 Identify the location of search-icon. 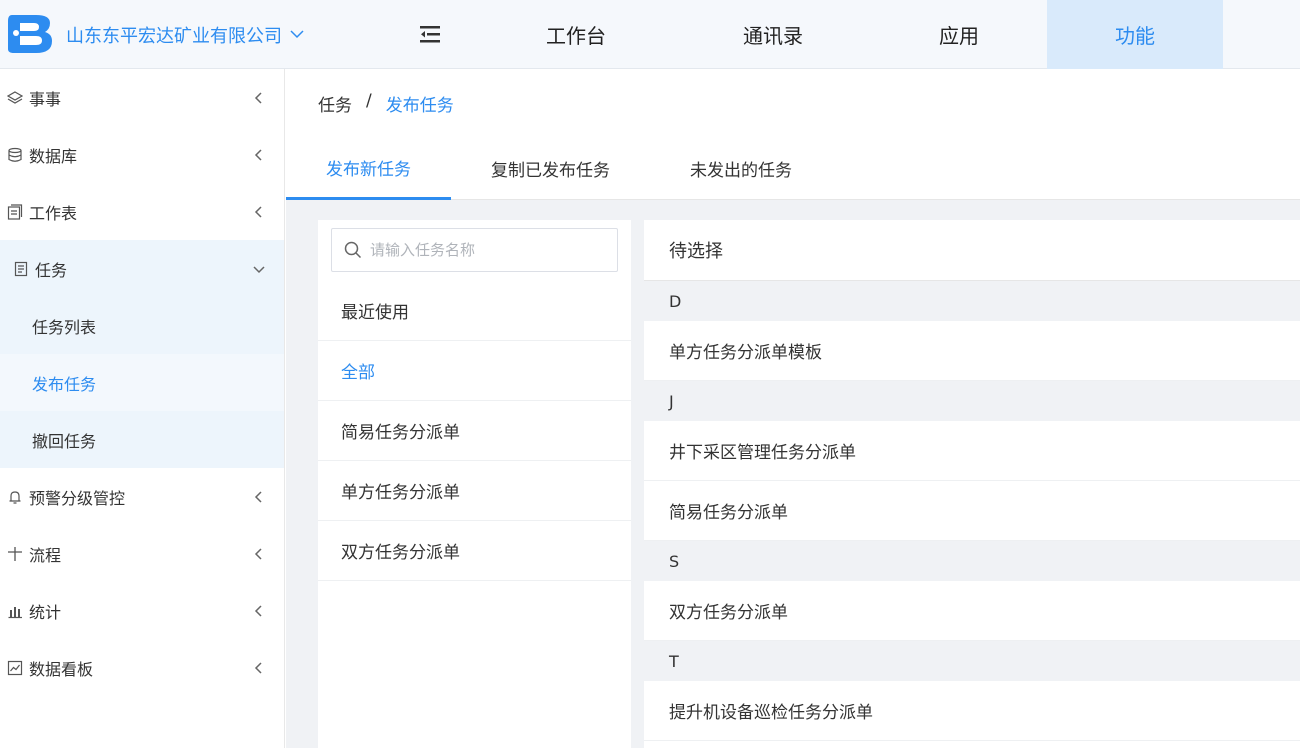
(353, 250).